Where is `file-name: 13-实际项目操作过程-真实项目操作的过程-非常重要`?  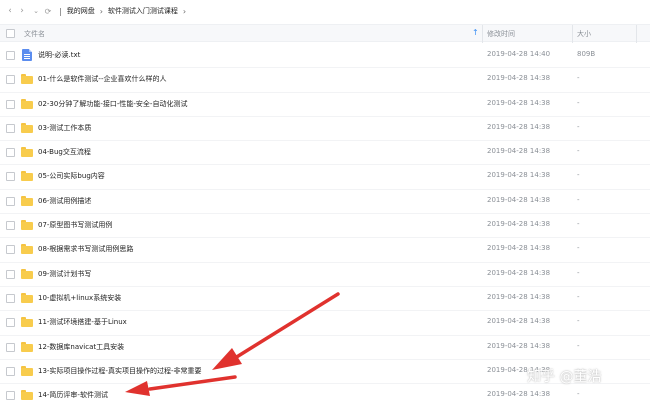
file-name: 13-实际项目操作过程-真实项目操作的过程-非常重要 is located at coordinates (119, 371).